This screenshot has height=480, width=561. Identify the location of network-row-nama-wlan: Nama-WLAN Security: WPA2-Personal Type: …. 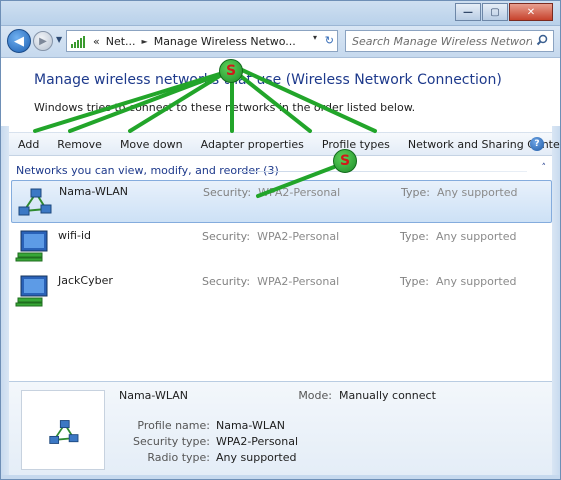
(281, 201).